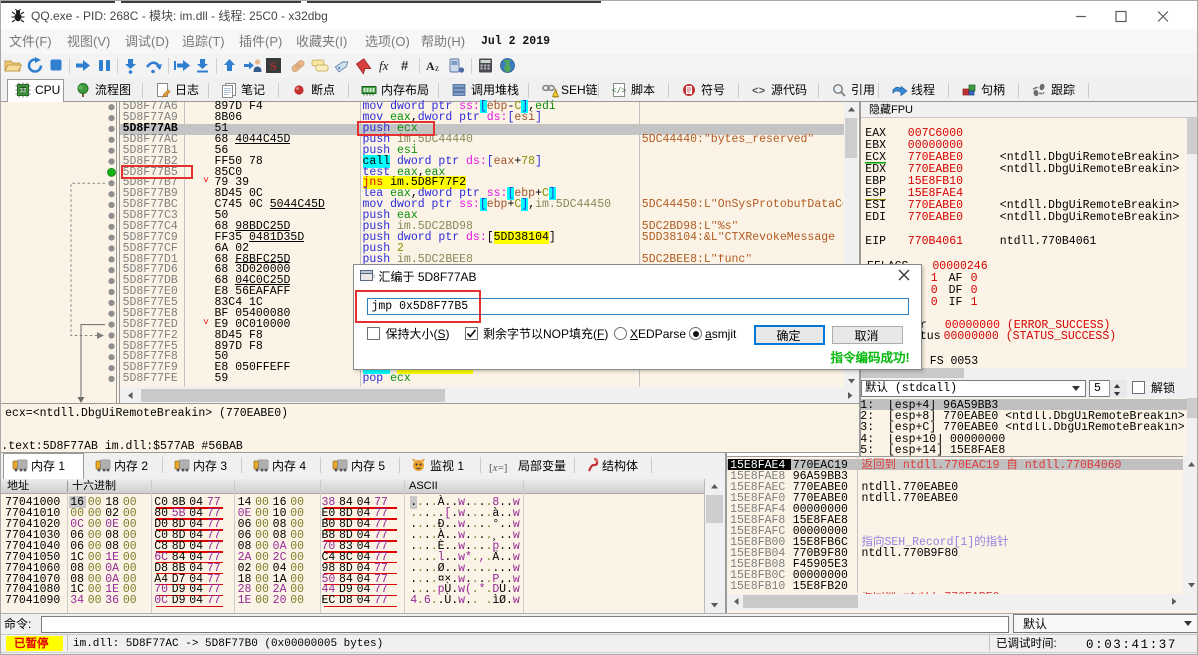  I want to click on svg-text: S, so click(273, 66).